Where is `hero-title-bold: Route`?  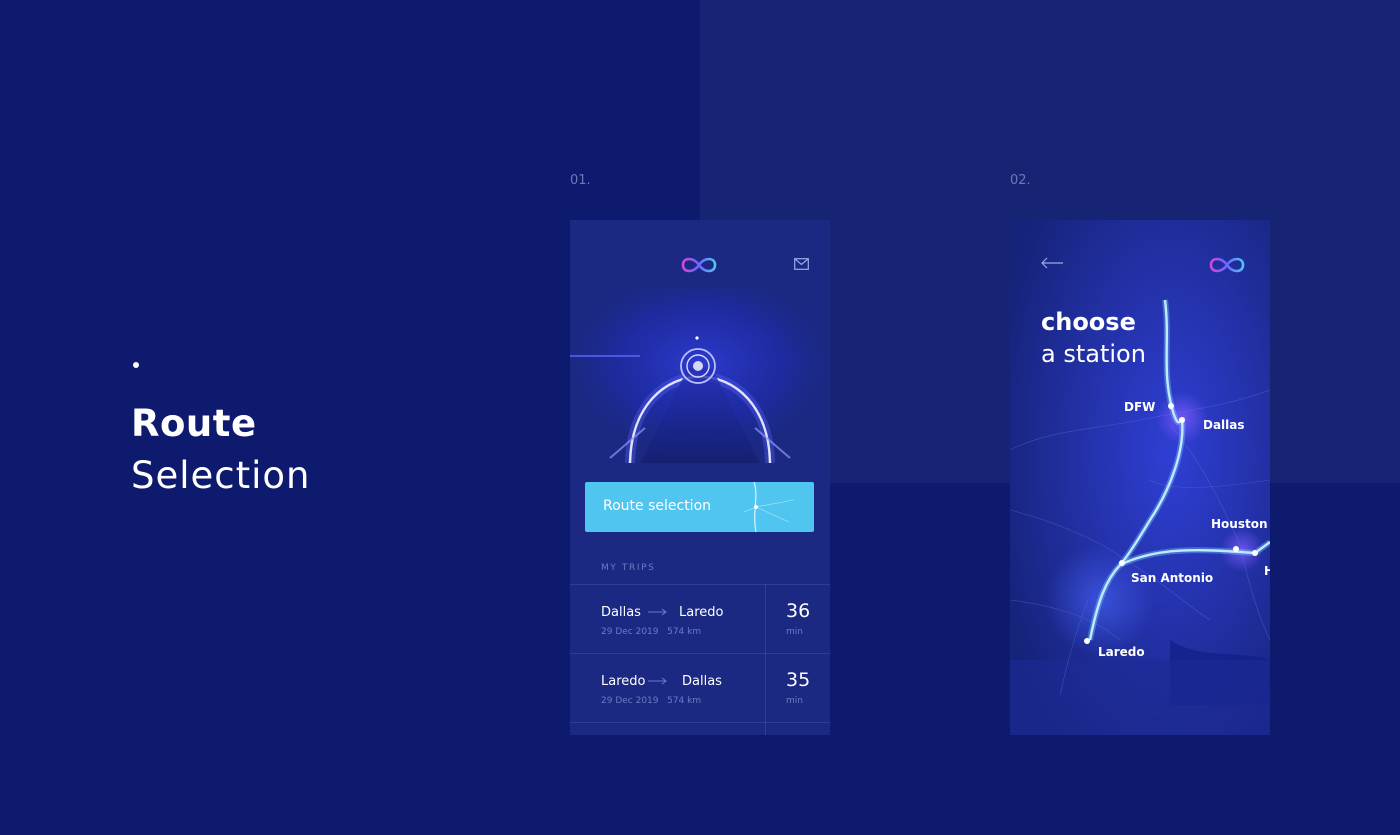 hero-title-bold: Route is located at coordinates (194, 423).